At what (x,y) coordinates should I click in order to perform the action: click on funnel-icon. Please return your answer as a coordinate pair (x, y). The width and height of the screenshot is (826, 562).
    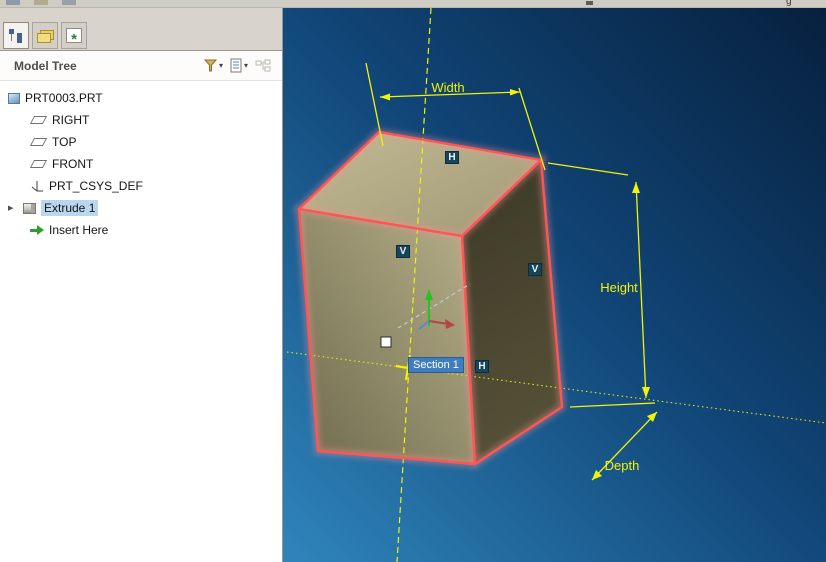
    Looking at the image, I should click on (210, 65).